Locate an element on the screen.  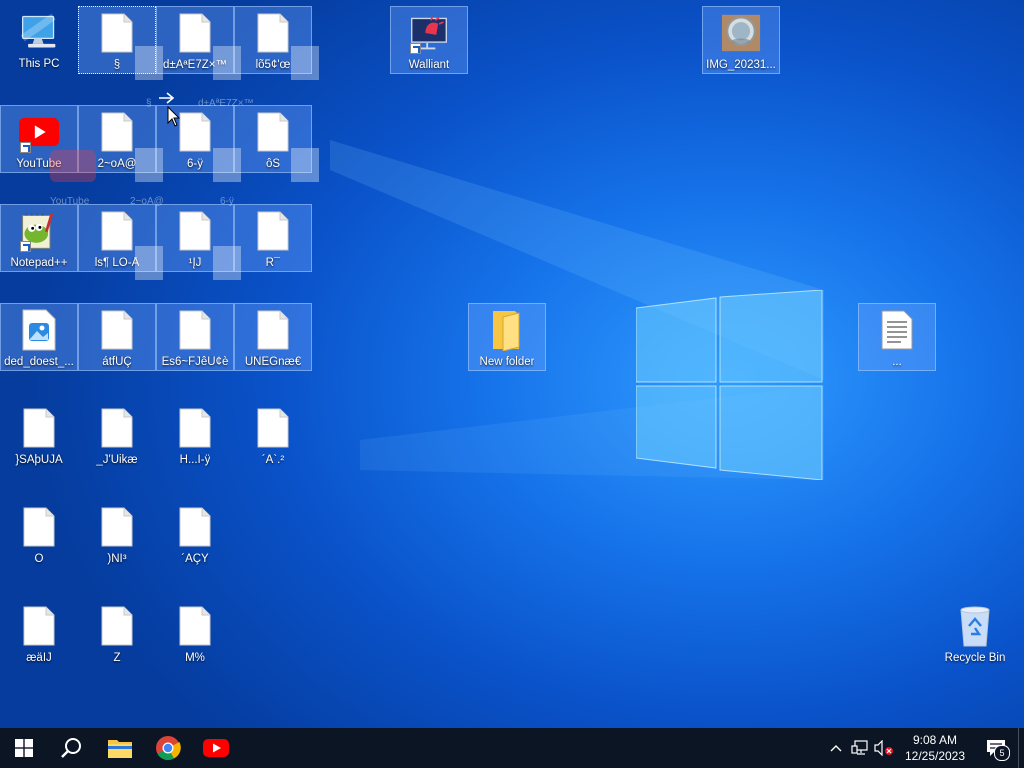
desktop-icon: R¯ is located at coordinates (273, 238).